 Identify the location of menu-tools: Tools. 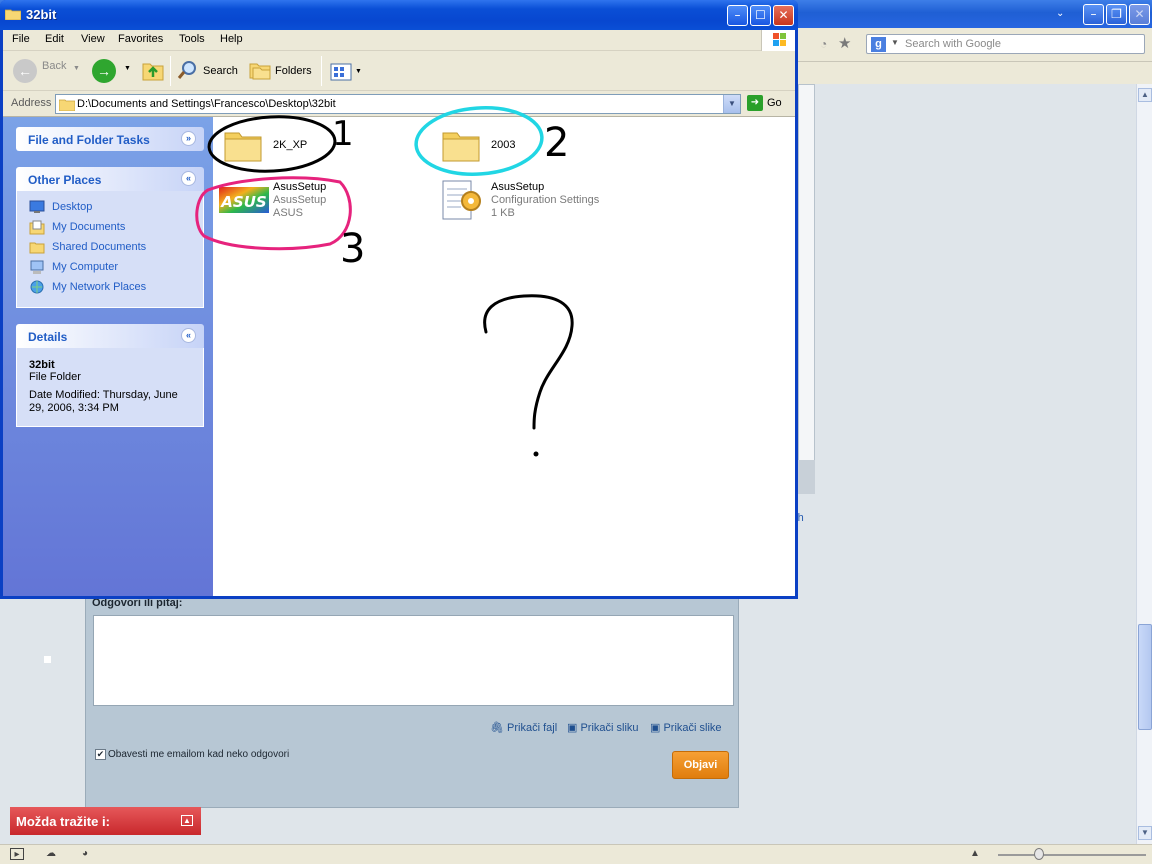
(192, 39).